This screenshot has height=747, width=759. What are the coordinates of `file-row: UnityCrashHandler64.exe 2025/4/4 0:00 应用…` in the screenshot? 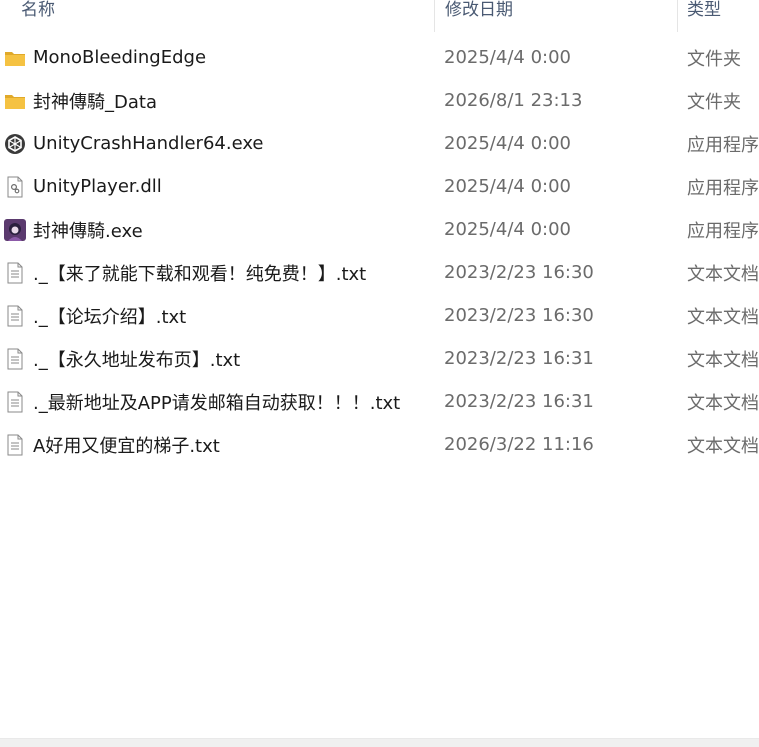 It's located at (379, 143).